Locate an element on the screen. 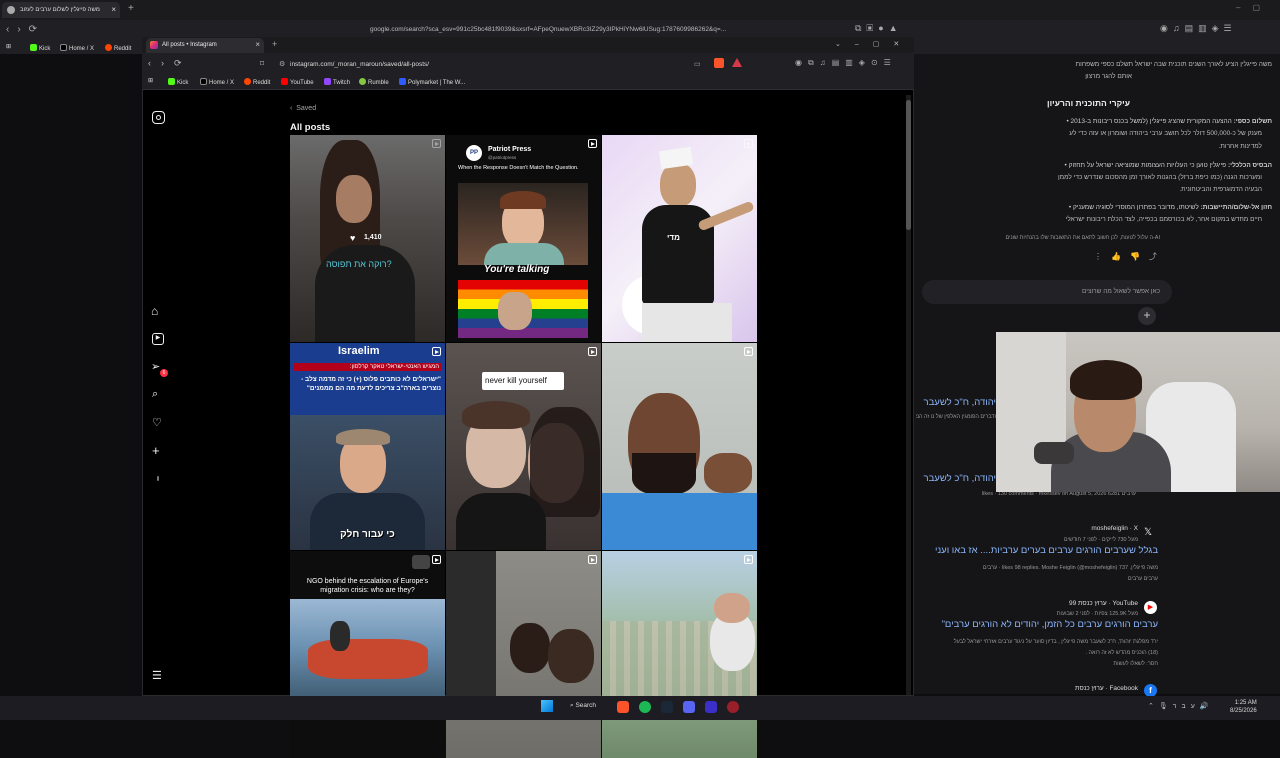 The height and width of the screenshot is (758, 1280). youtube-result-snippet-3: חסר: לשאלו לעשות is located at coordinates (1135, 664).